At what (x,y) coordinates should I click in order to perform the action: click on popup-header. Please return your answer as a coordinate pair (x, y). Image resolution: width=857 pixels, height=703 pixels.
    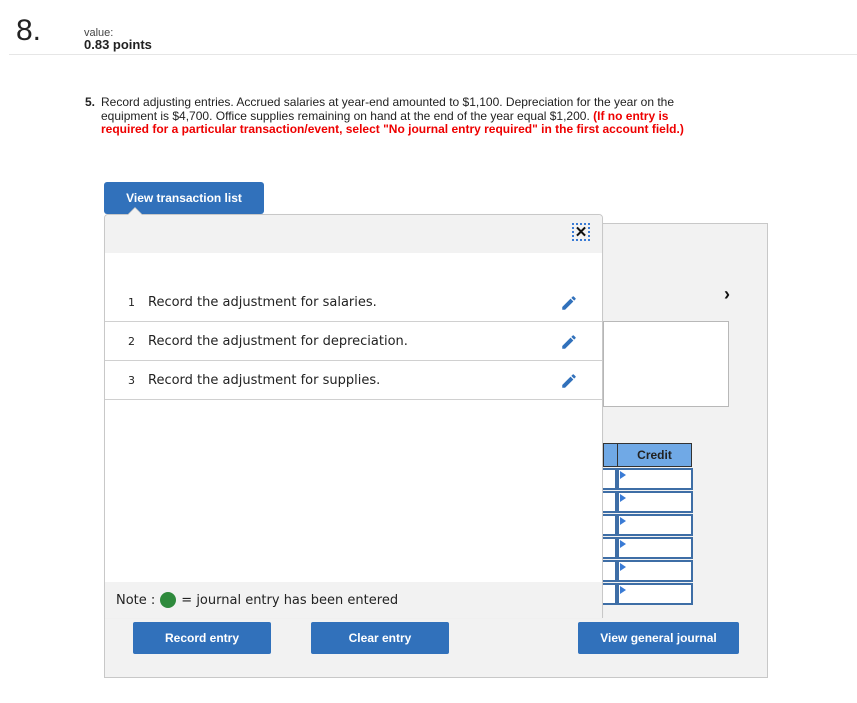
    Looking at the image, I should click on (353, 234).